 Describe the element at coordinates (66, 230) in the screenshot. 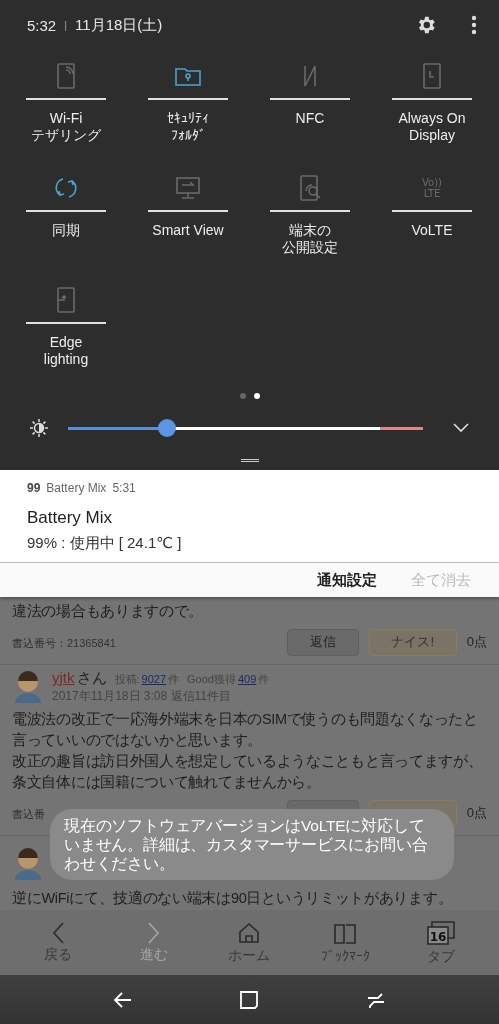

I see `tile-label: 同期` at that location.